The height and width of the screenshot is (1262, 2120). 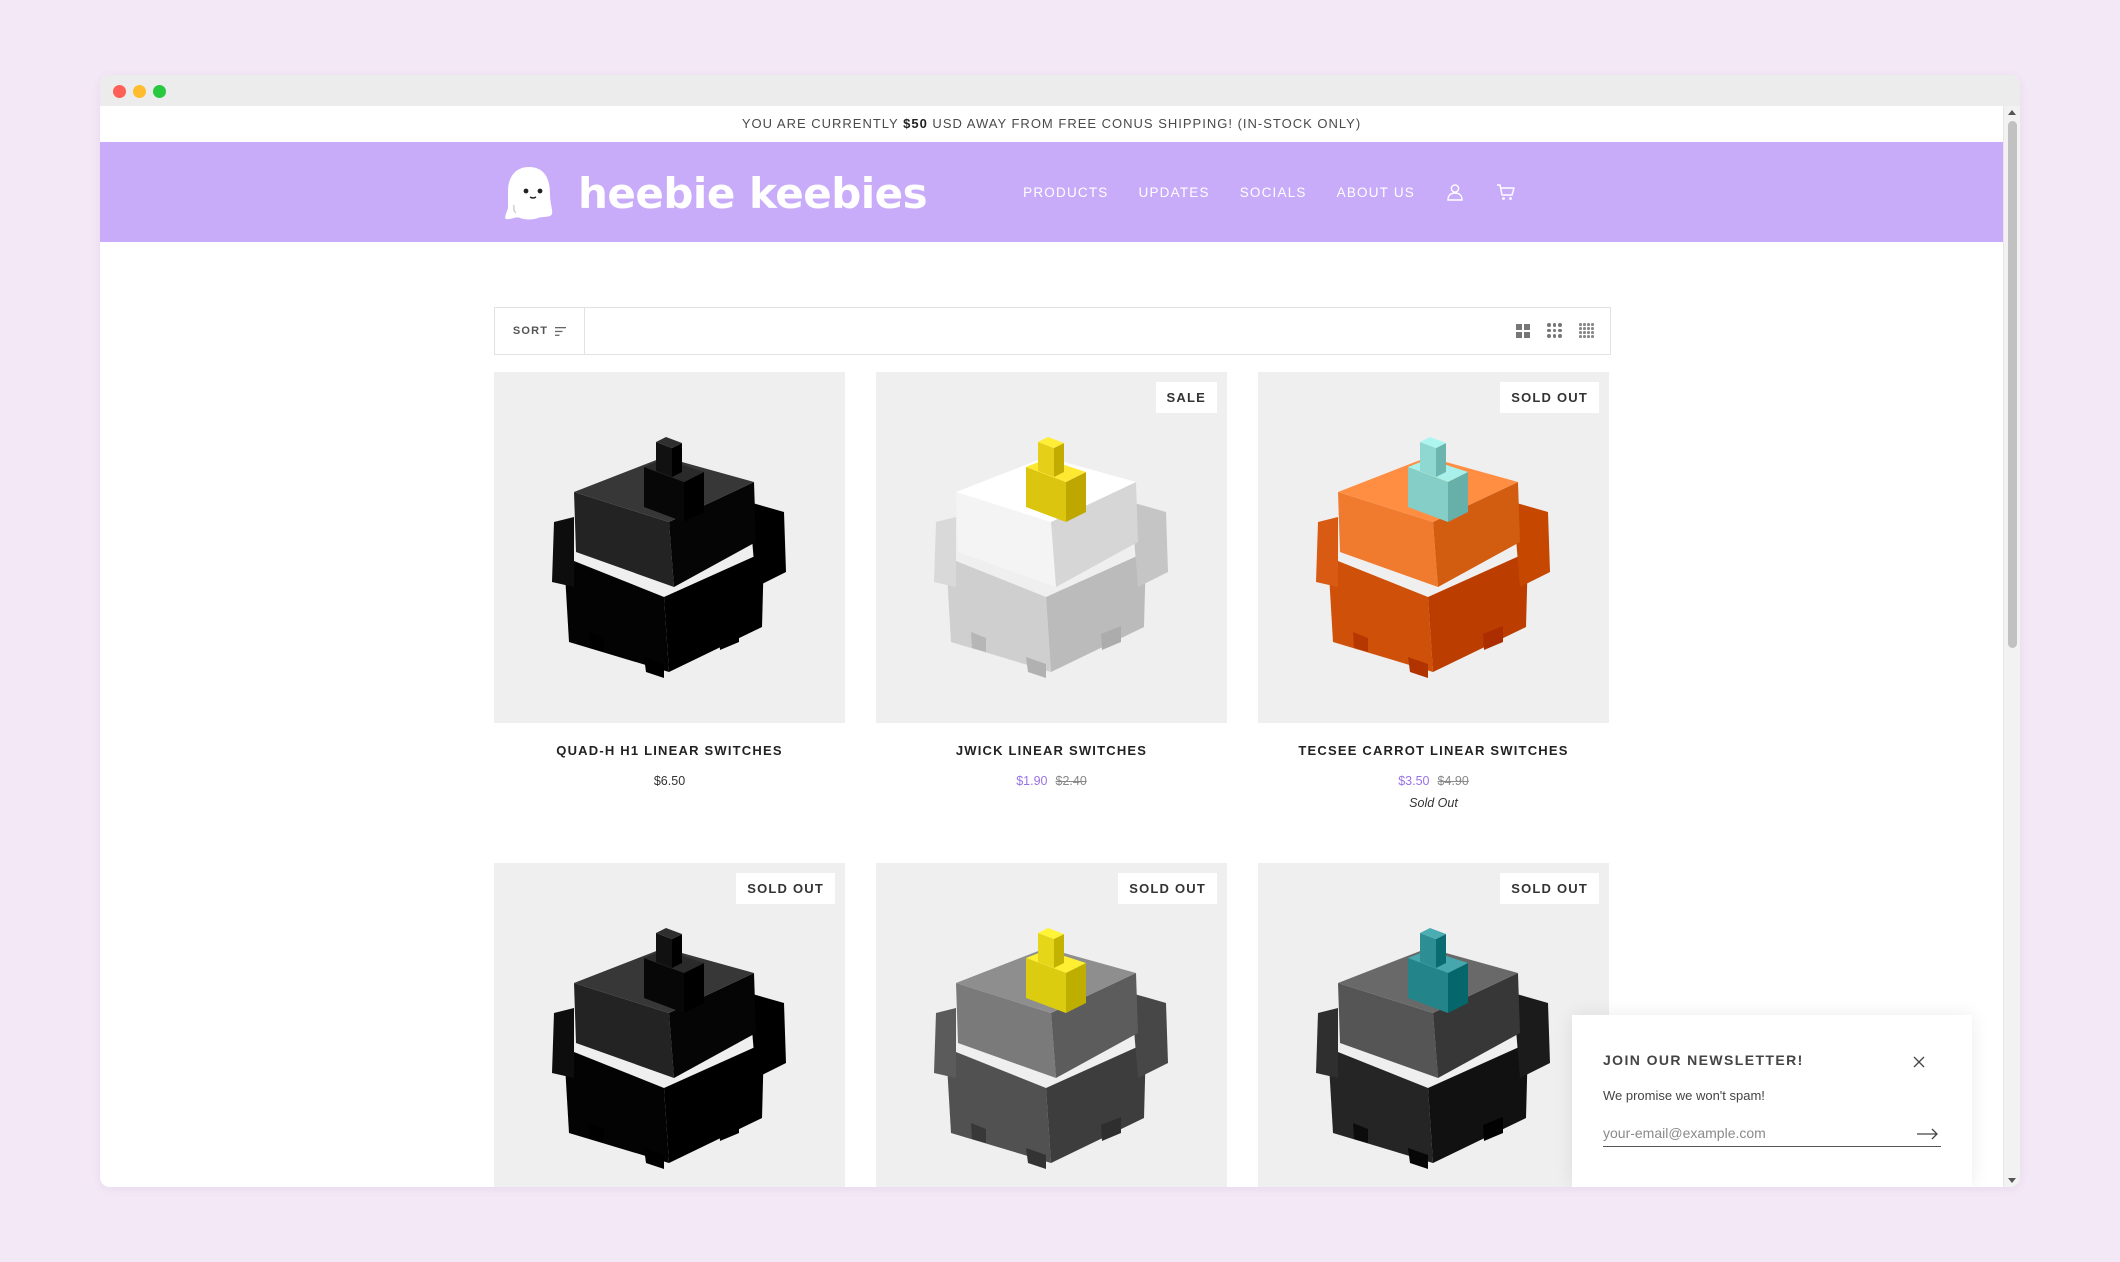 I want to click on sale-price: $1.90, so click(x=1032, y=781).